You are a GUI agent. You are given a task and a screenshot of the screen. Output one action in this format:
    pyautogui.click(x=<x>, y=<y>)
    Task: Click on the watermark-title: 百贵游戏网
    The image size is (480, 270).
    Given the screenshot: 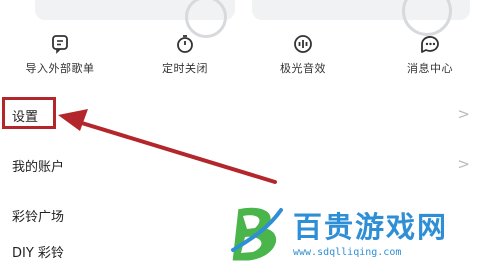 What is the action you would take?
    pyautogui.click(x=371, y=227)
    